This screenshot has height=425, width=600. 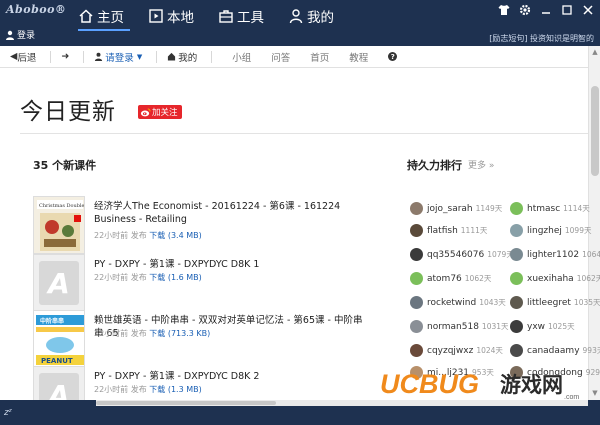 I want to click on toolbar-link-group: 小组, so click(x=241, y=57).